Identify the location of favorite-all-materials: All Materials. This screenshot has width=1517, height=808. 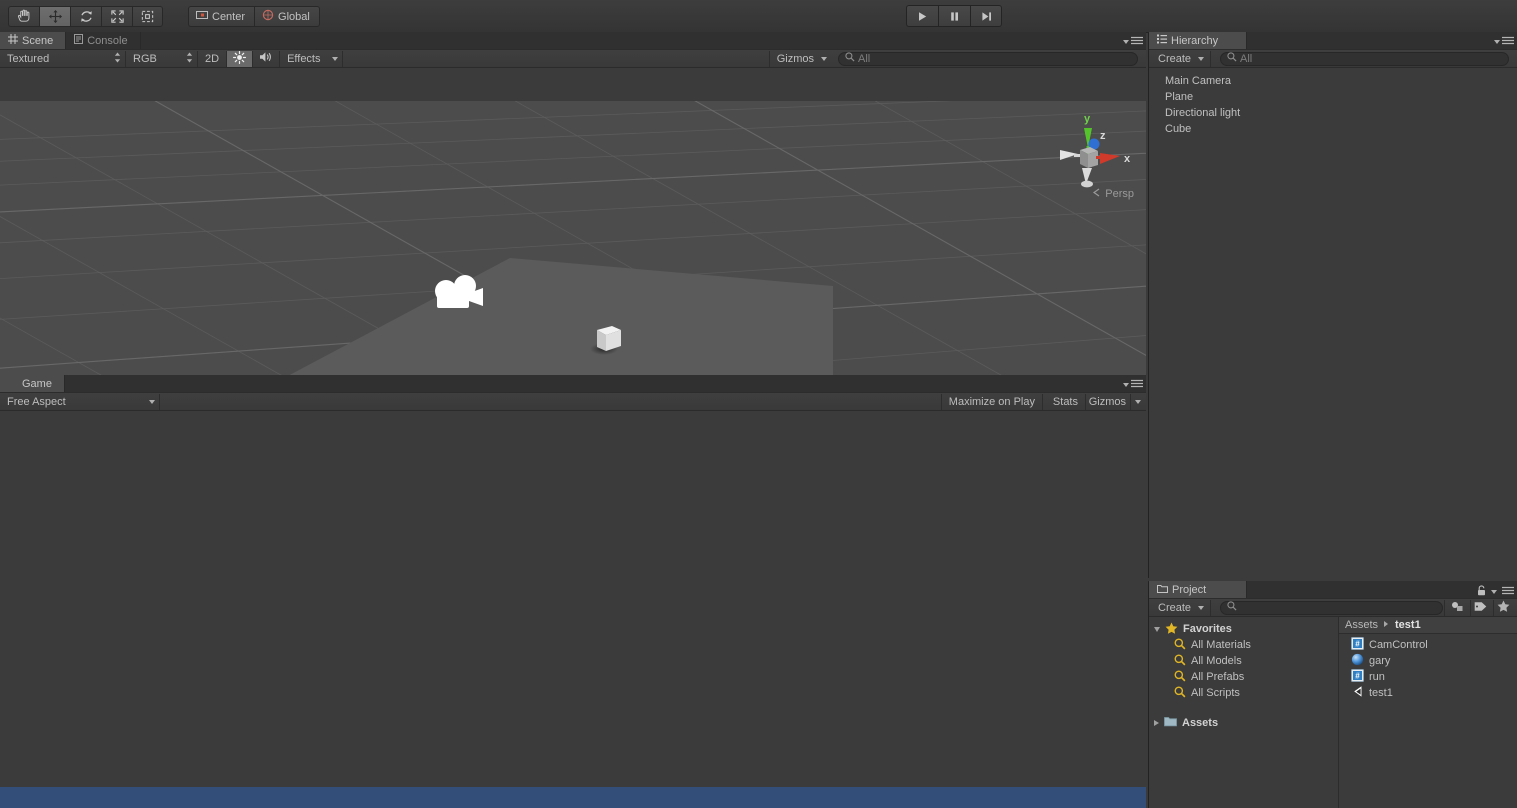
(1243, 645).